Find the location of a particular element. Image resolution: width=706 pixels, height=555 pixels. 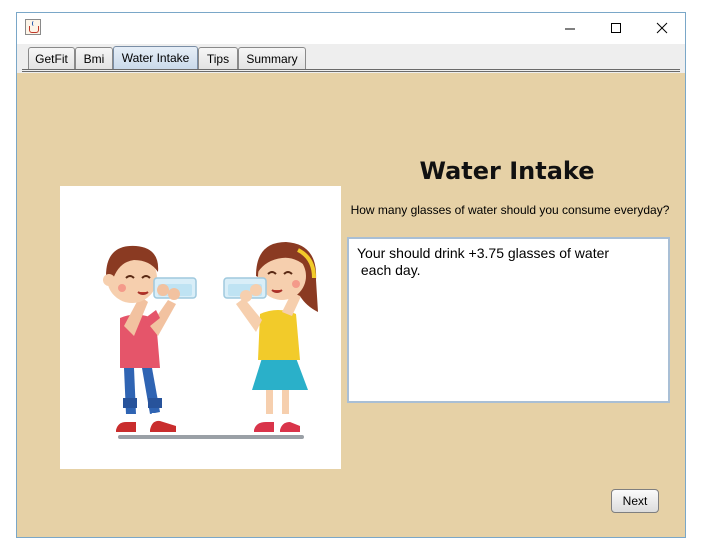

maximize-button is located at coordinates (616, 28).